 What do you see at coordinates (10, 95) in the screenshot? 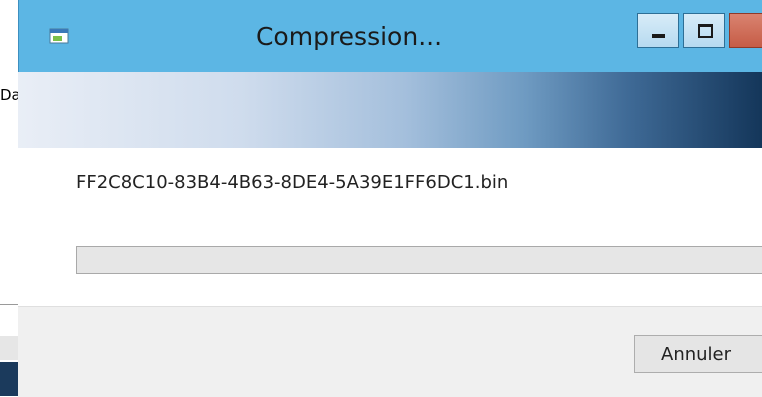
I see `background-window-text: Da` at bounding box center [10, 95].